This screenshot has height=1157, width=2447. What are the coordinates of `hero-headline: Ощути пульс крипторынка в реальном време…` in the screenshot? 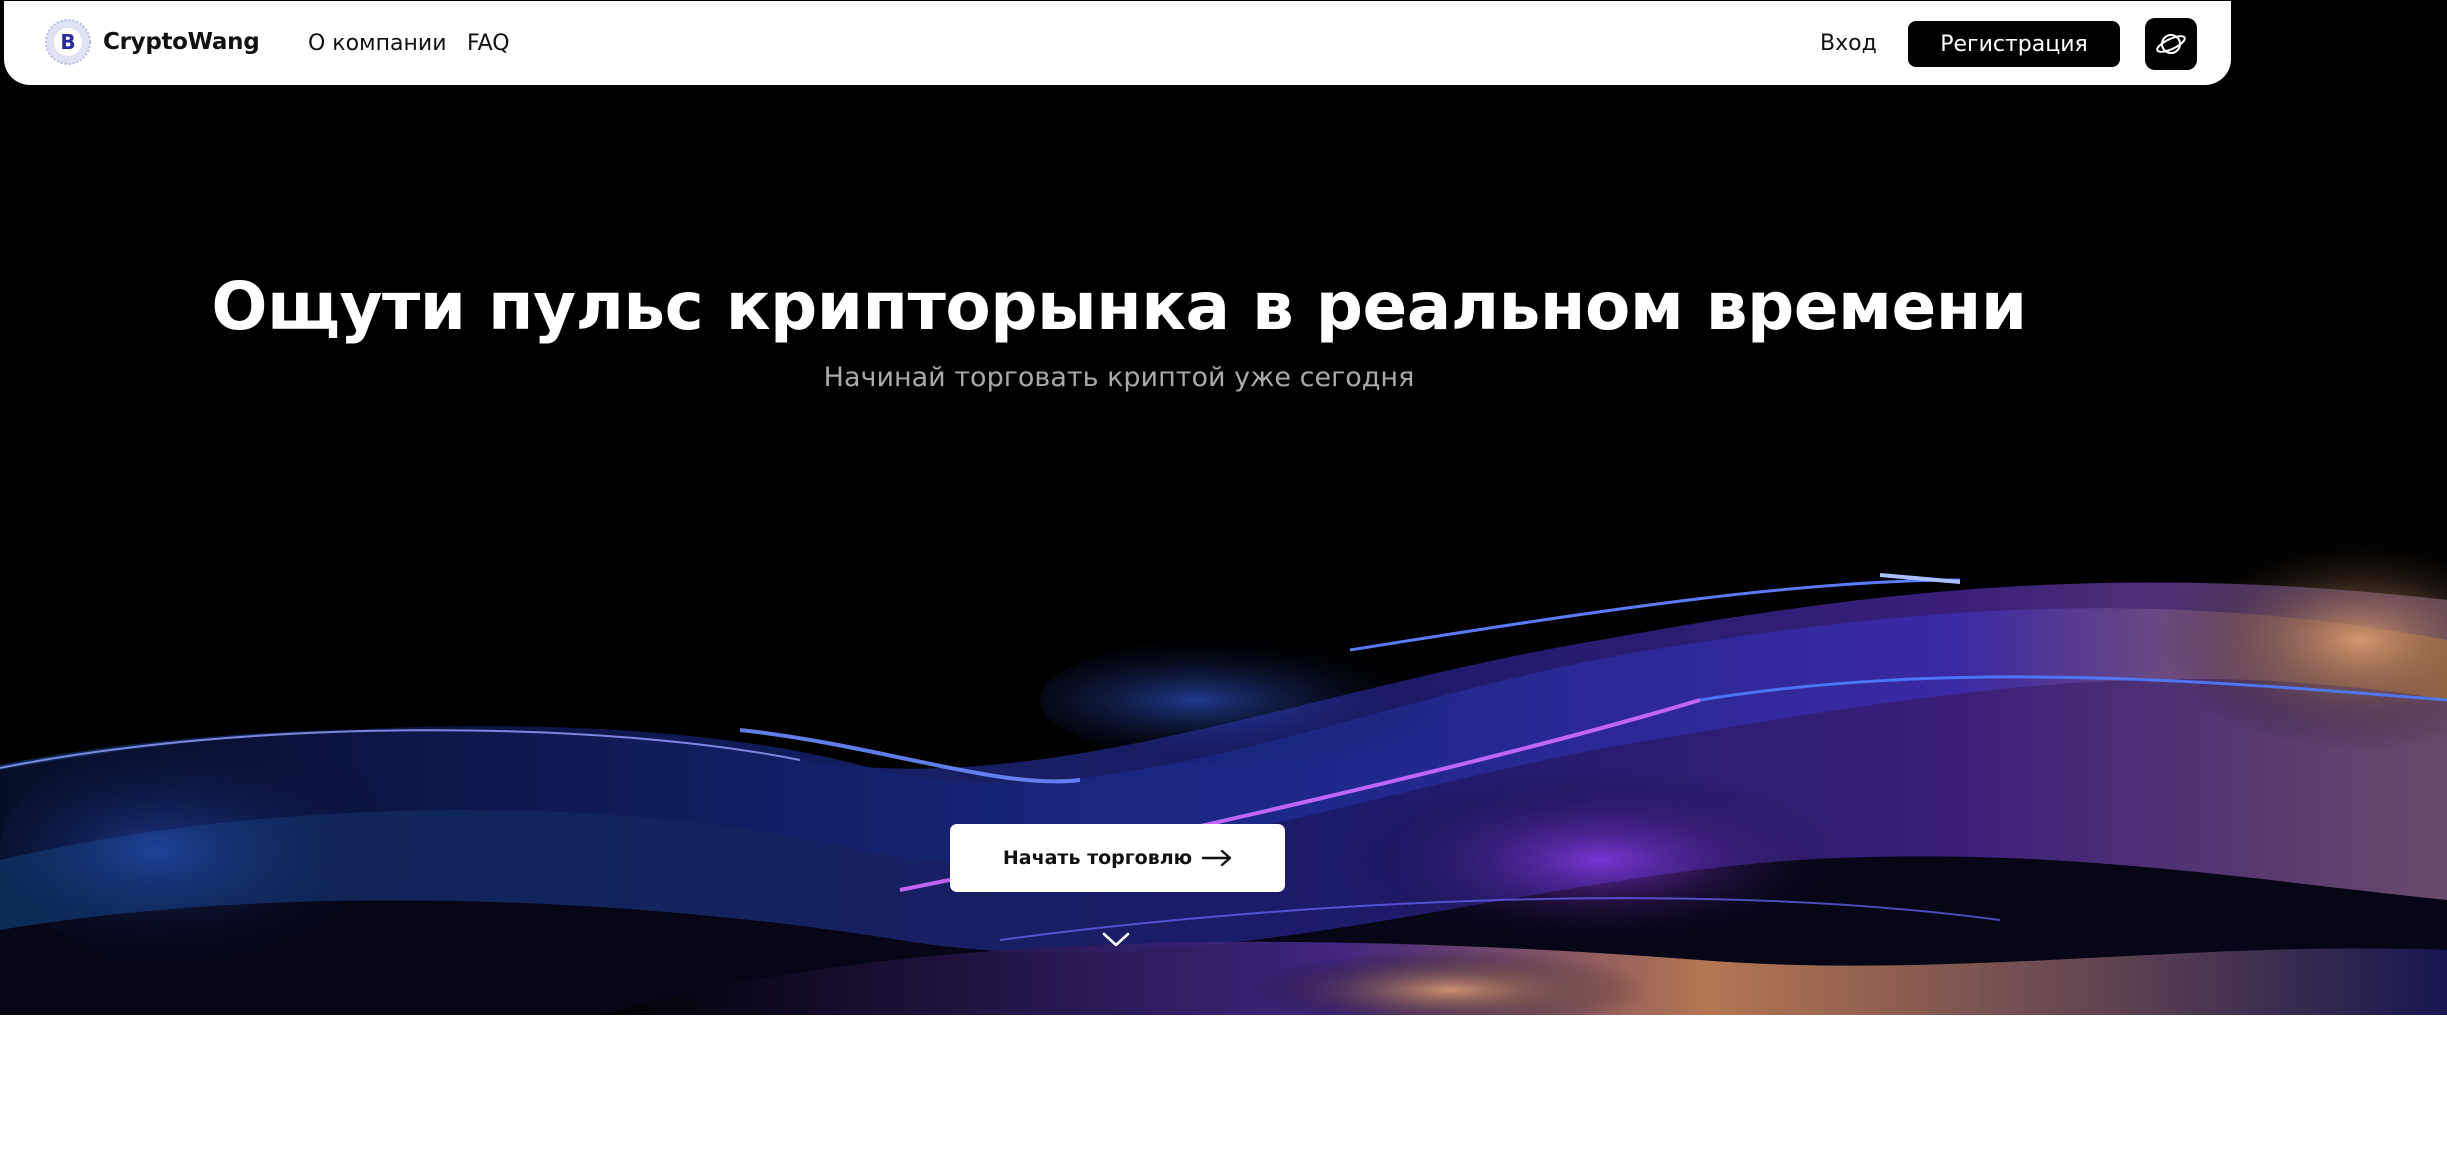 It's located at (1119, 306).